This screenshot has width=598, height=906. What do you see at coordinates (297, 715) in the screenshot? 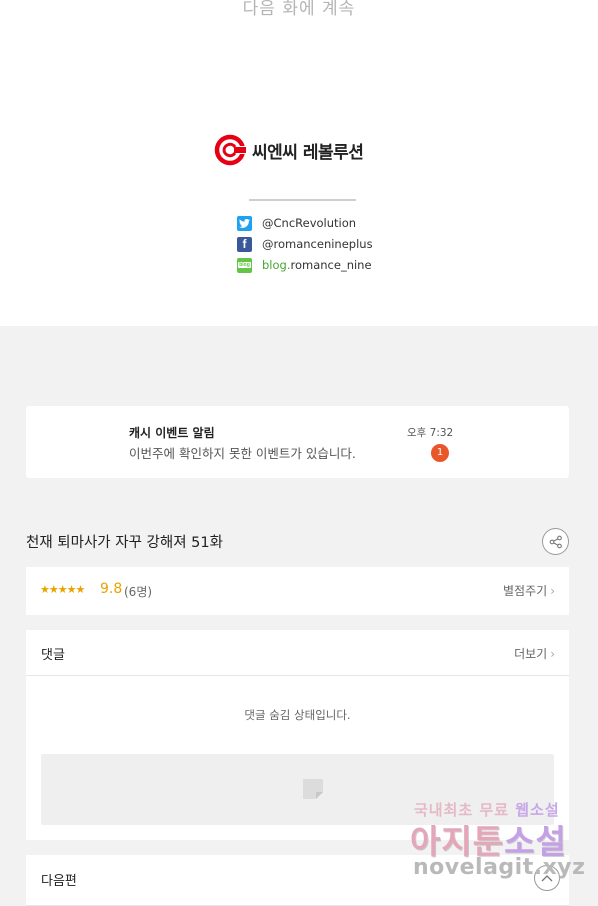
I see `comment-hidden-message: 댓글 숨김 상태입니다.` at bounding box center [297, 715].